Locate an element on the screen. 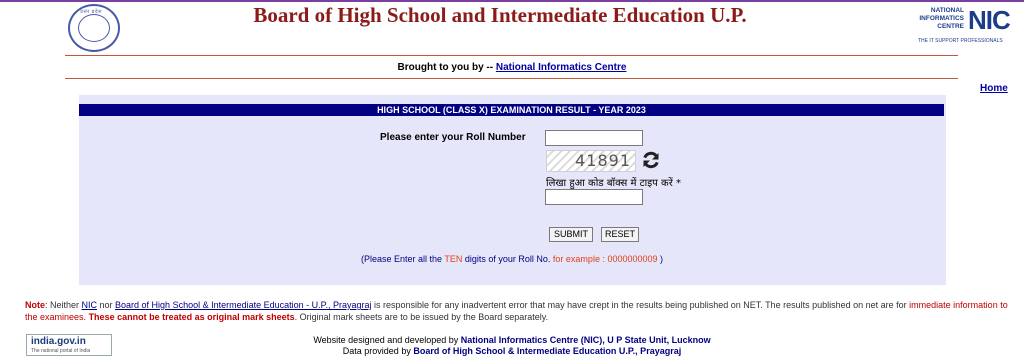 The width and height of the screenshot is (1024, 360). refresh-icon is located at coordinates (651, 160).